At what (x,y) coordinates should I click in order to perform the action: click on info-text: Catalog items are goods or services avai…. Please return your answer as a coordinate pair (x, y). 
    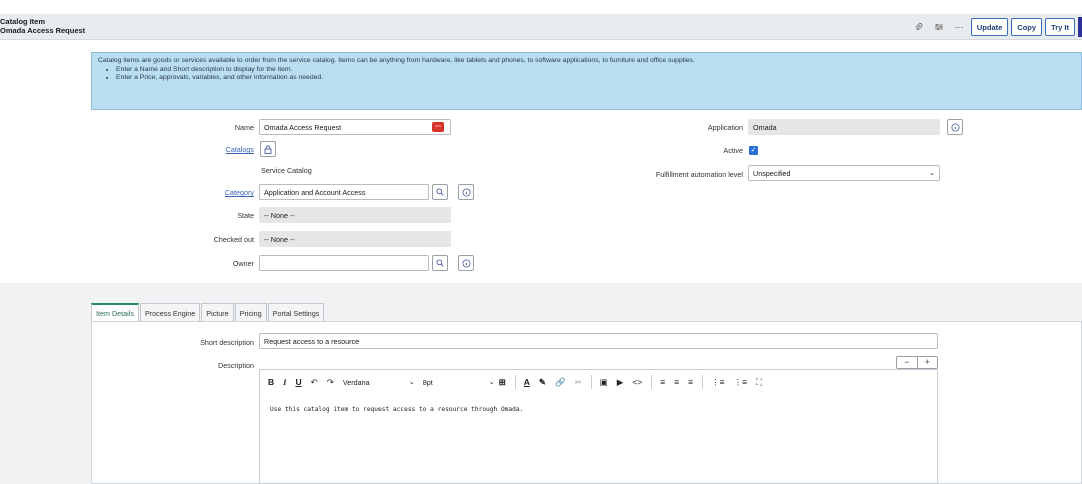
    Looking at the image, I should click on (396, 60).